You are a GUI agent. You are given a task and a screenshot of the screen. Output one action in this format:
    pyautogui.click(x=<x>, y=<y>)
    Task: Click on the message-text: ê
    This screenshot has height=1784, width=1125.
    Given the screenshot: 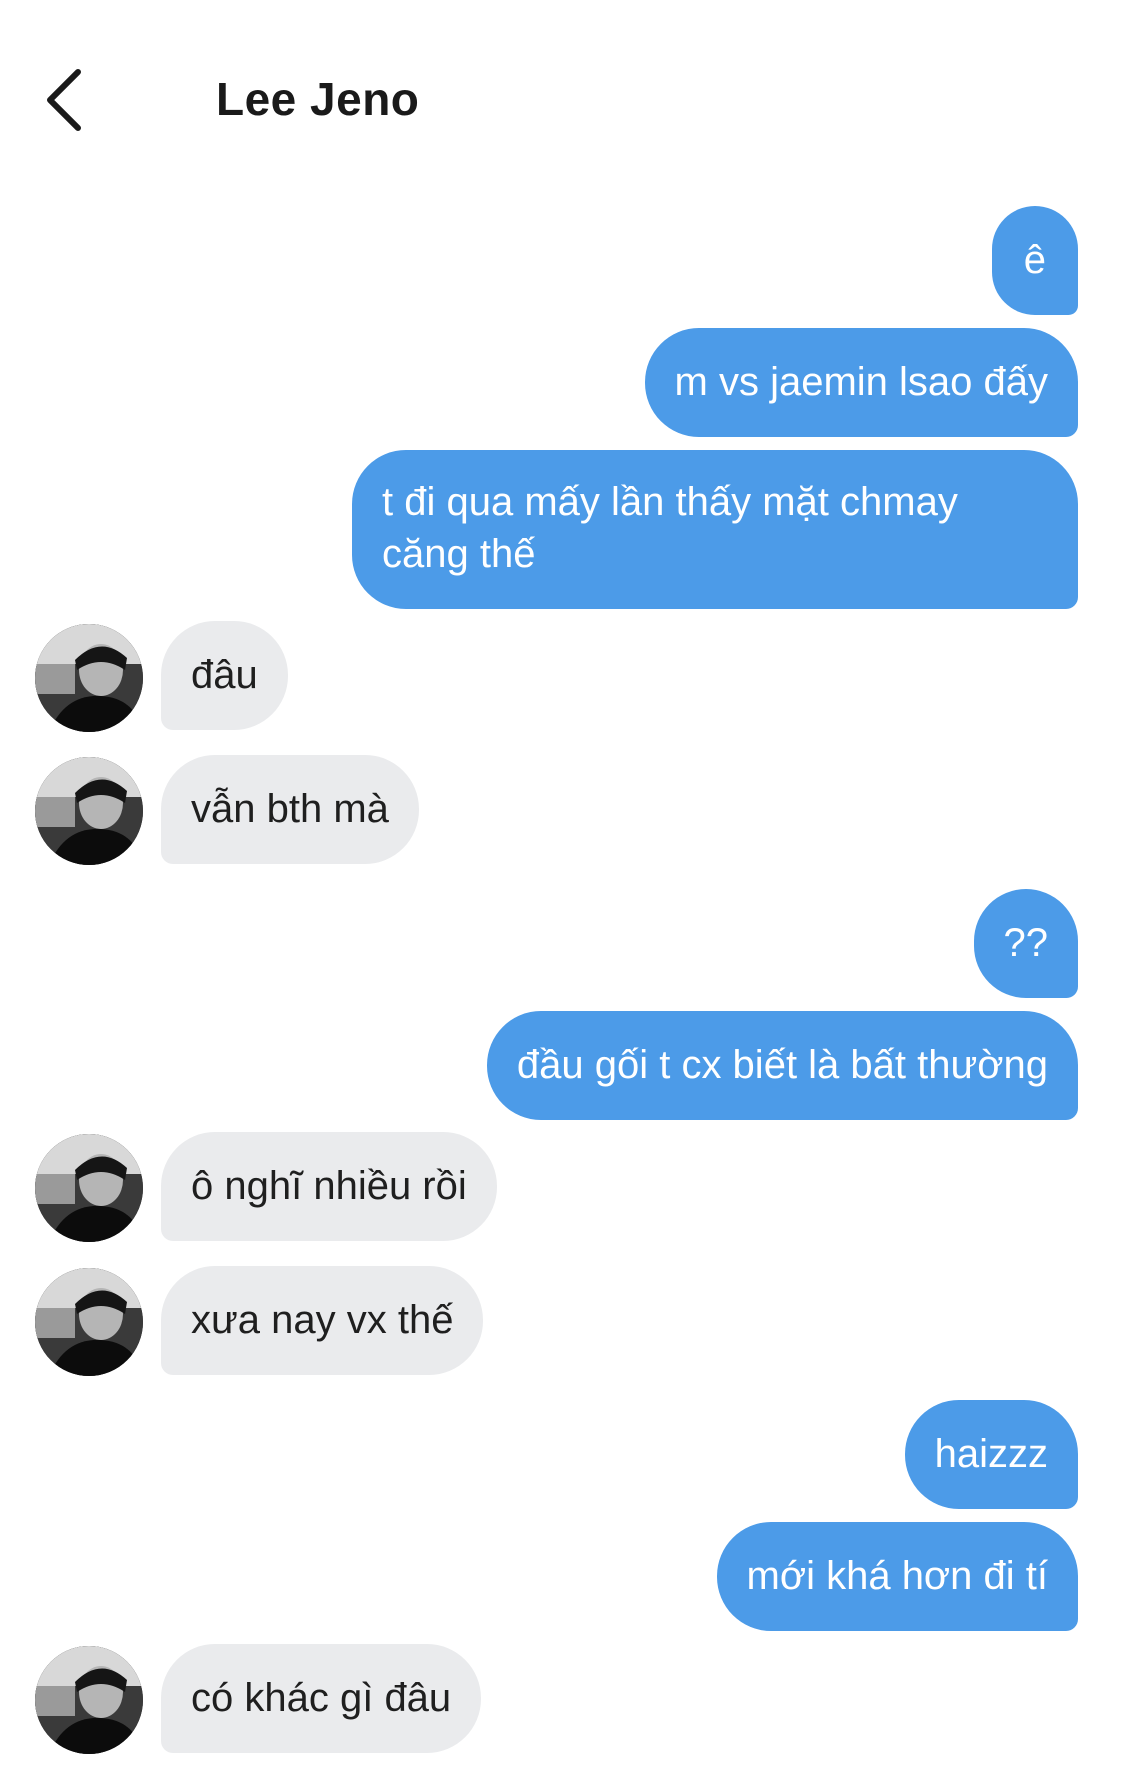 What is the action you would take?
    pyautogui.click(x=1034, y=260)
    